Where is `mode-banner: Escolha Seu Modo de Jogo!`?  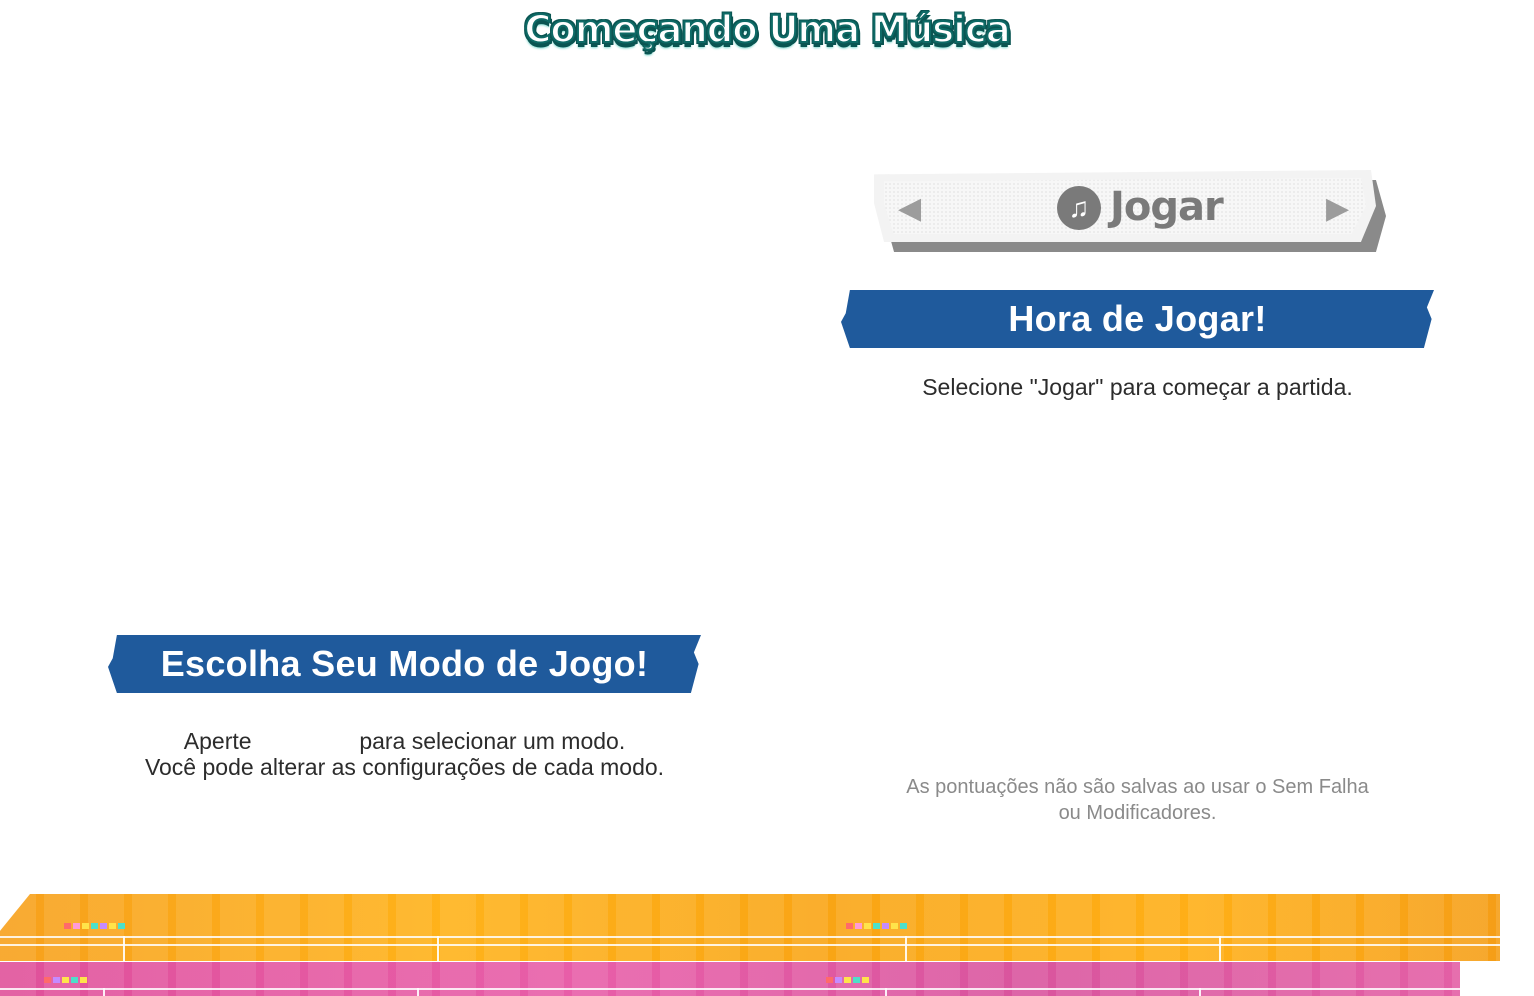 mode-banner: Escolha Seu Modo de Jogo! is located at coordinates (404, 664).